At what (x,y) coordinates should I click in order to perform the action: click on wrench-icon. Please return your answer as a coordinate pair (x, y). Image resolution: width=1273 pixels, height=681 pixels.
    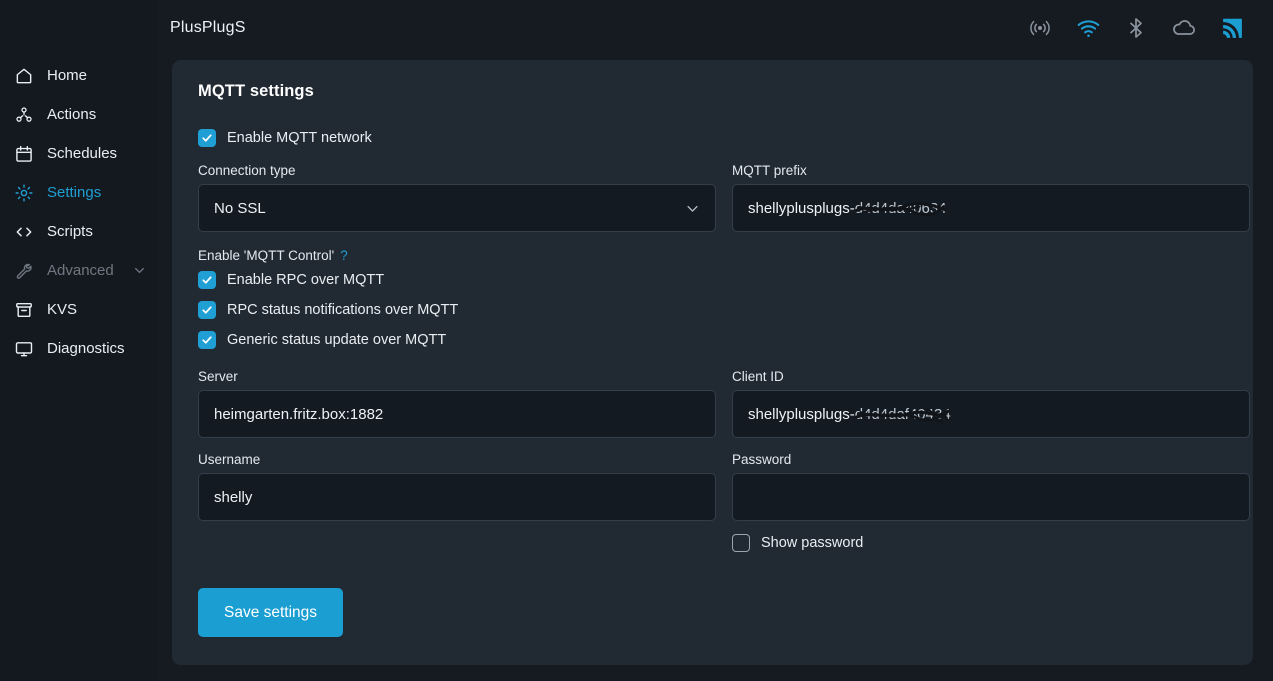
    Looking at the image, I should click on (23, 270).